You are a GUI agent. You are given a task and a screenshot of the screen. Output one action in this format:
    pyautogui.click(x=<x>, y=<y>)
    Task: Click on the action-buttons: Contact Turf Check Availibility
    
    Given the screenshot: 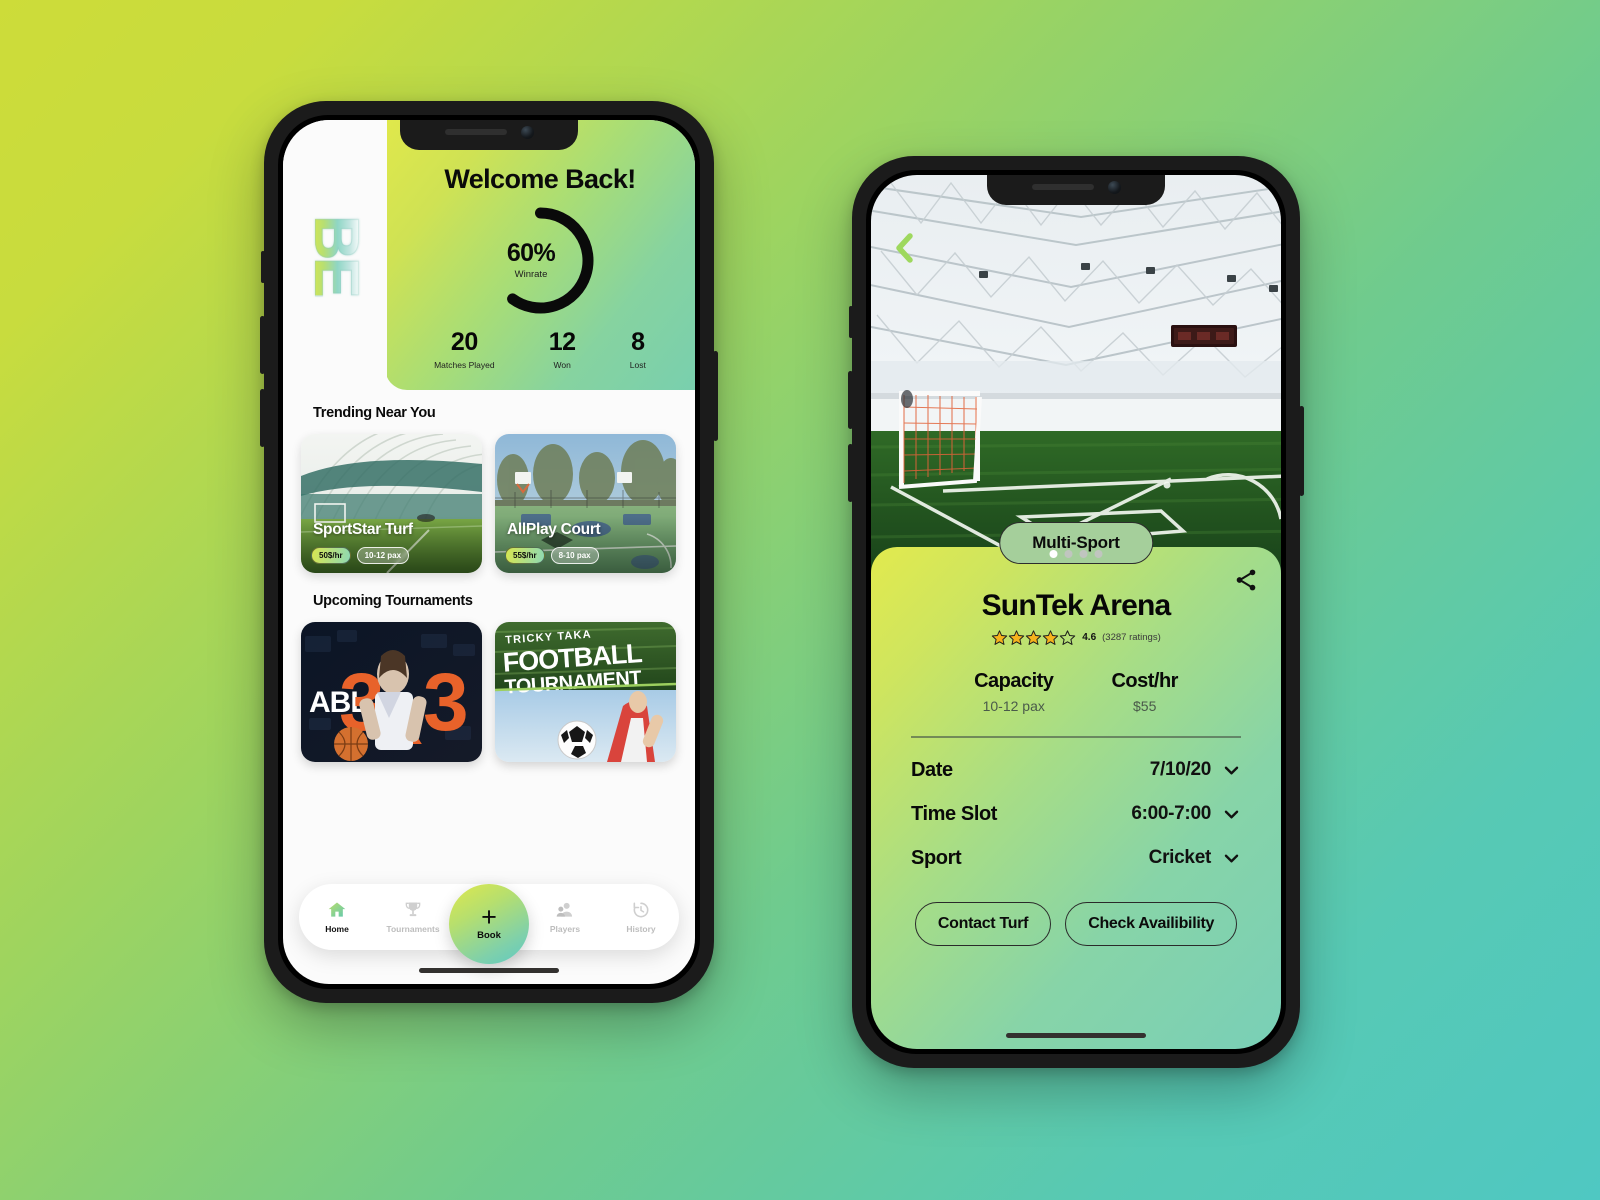 What is the action you would take?
    pyautogui.click(x=1076, y=923)
    